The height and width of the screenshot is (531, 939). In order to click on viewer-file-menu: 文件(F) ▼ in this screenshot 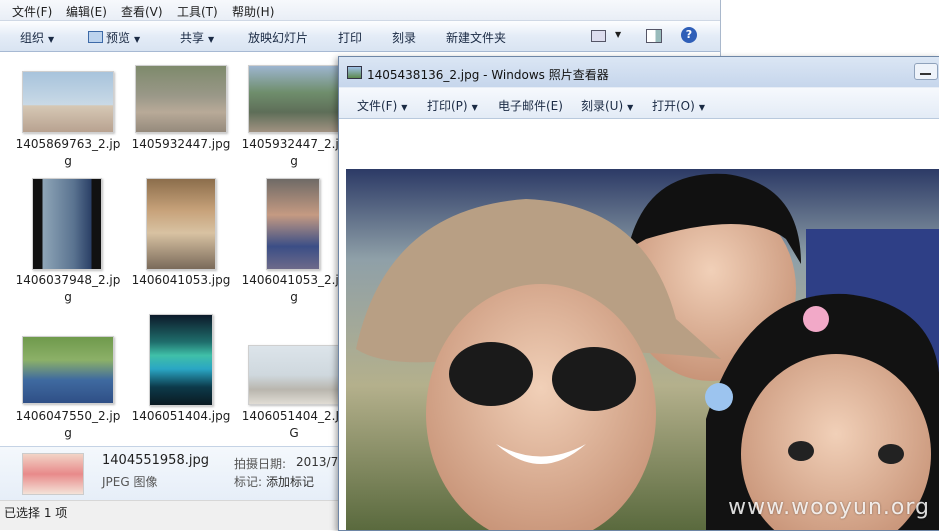, I will do `click(382, 105)`.